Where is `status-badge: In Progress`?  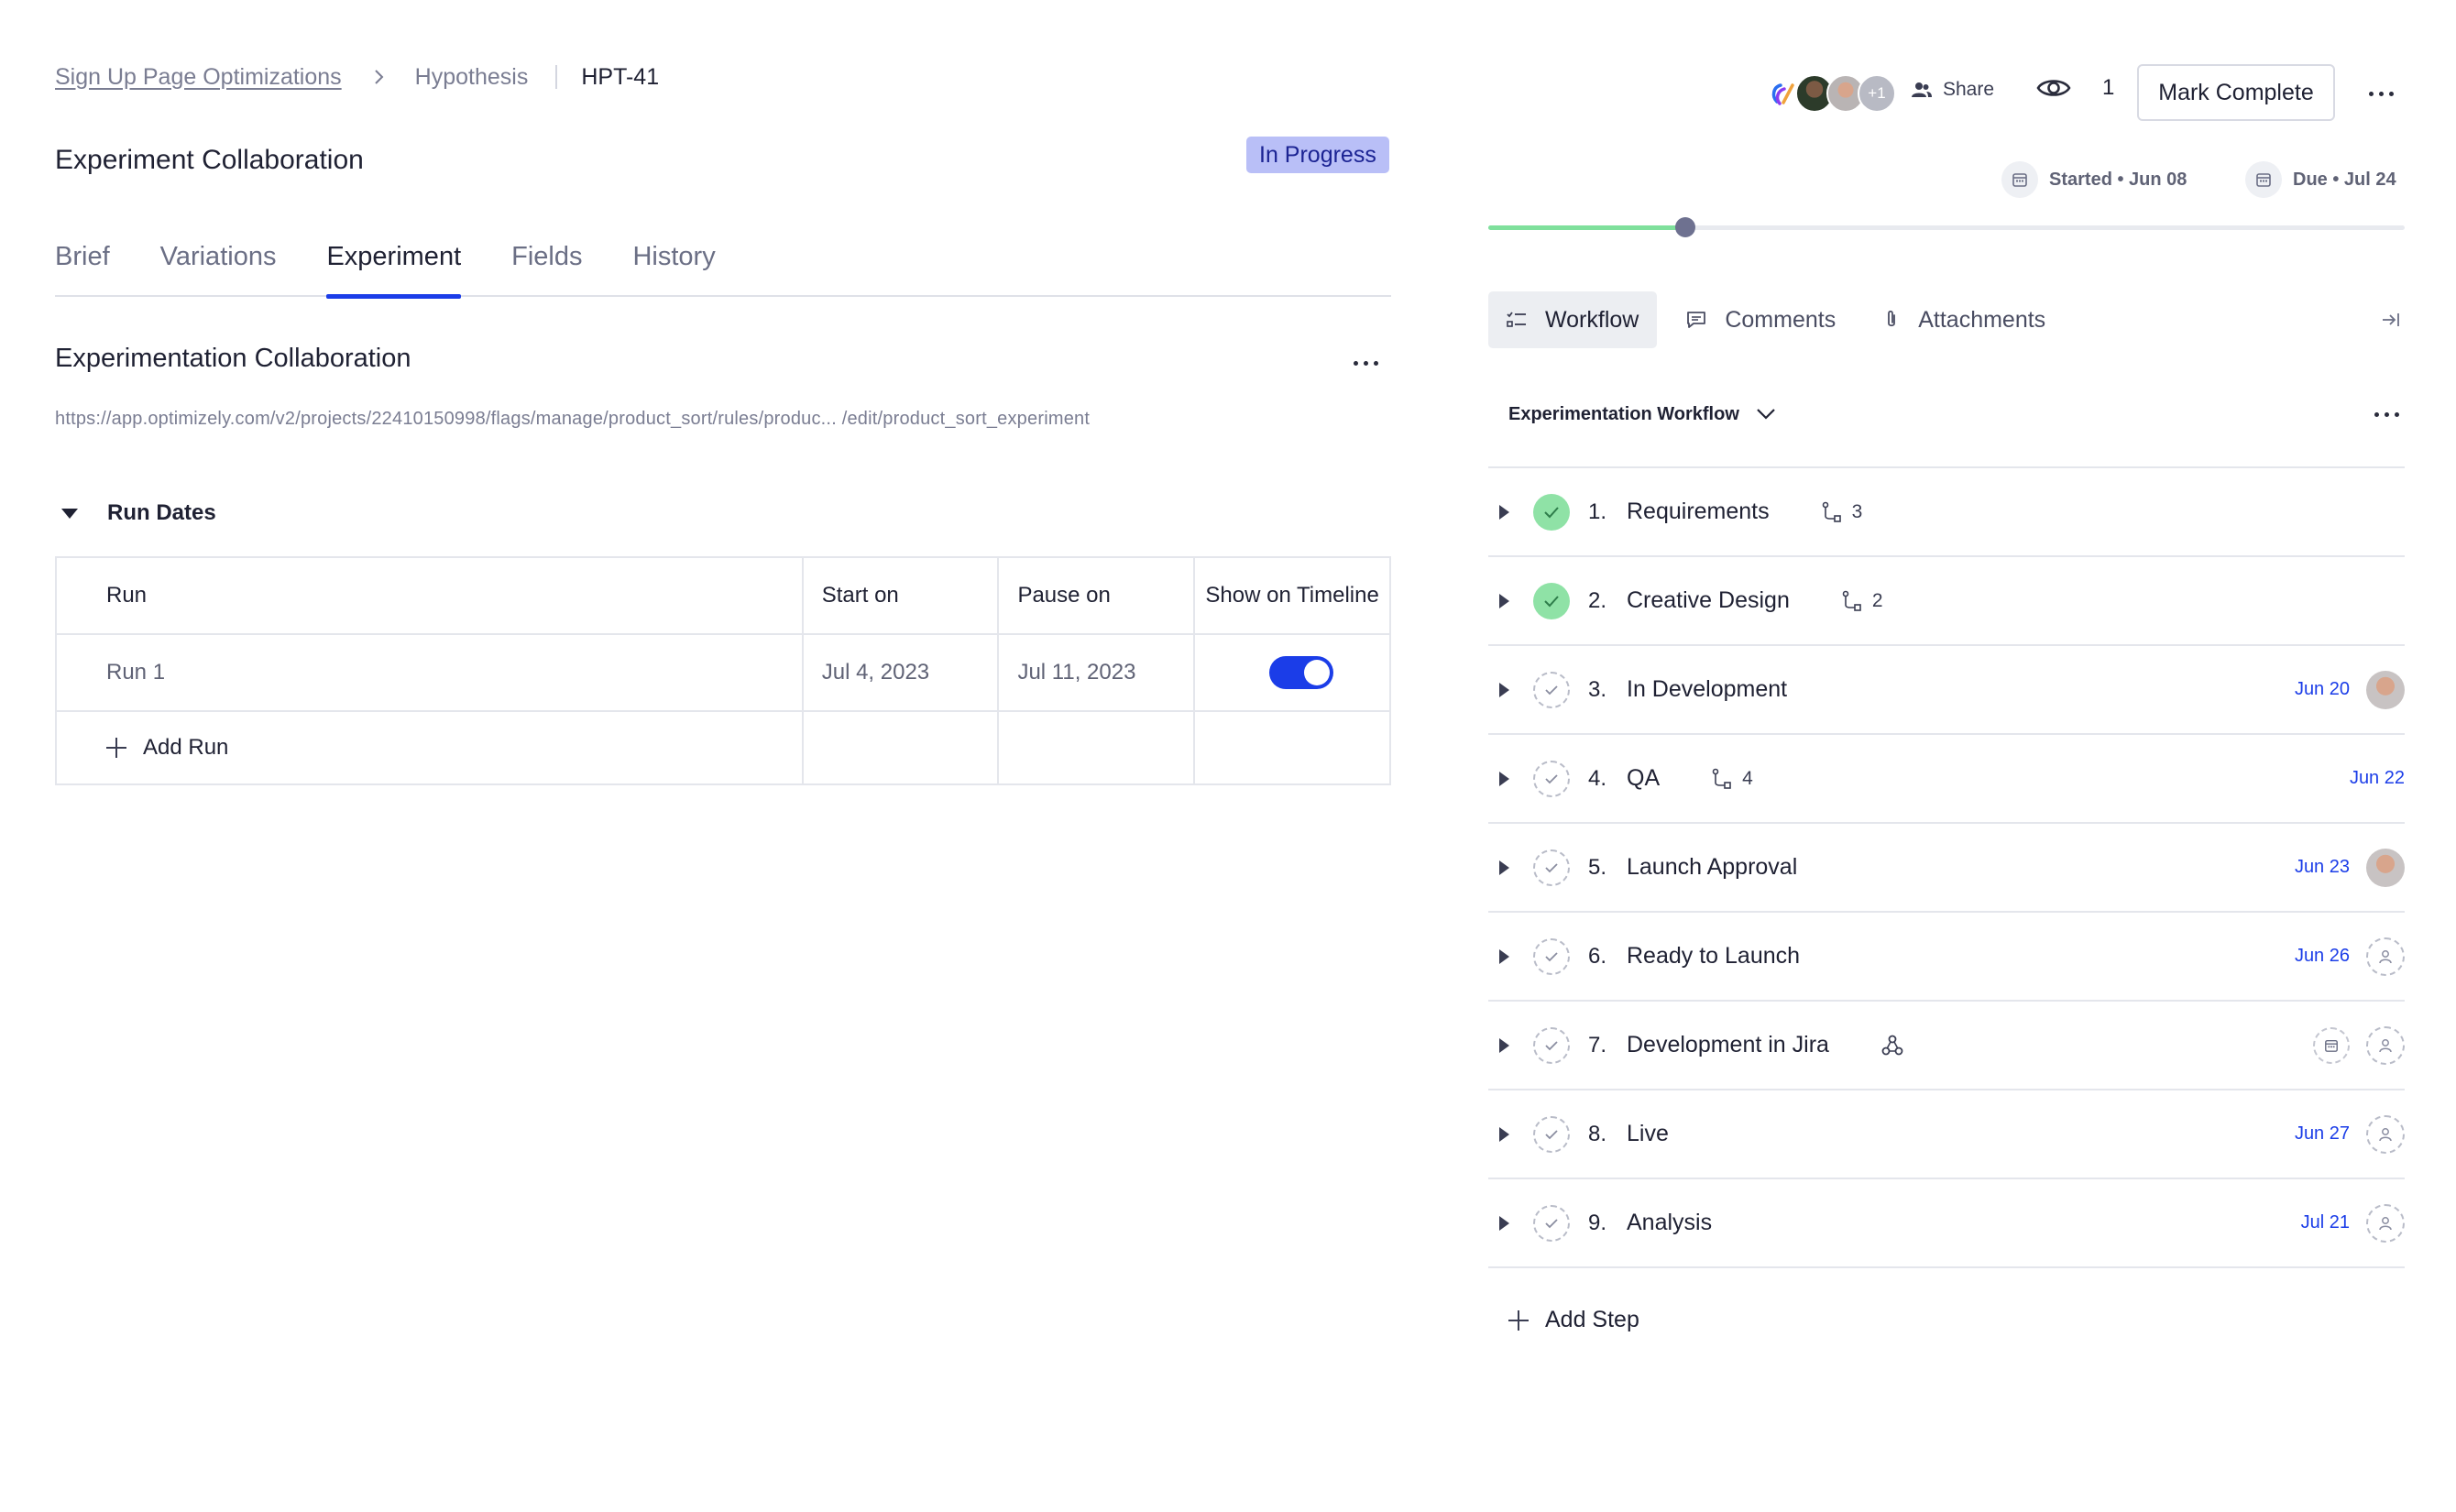
status-badge: In Progress is located at coordinates (1318, 155).